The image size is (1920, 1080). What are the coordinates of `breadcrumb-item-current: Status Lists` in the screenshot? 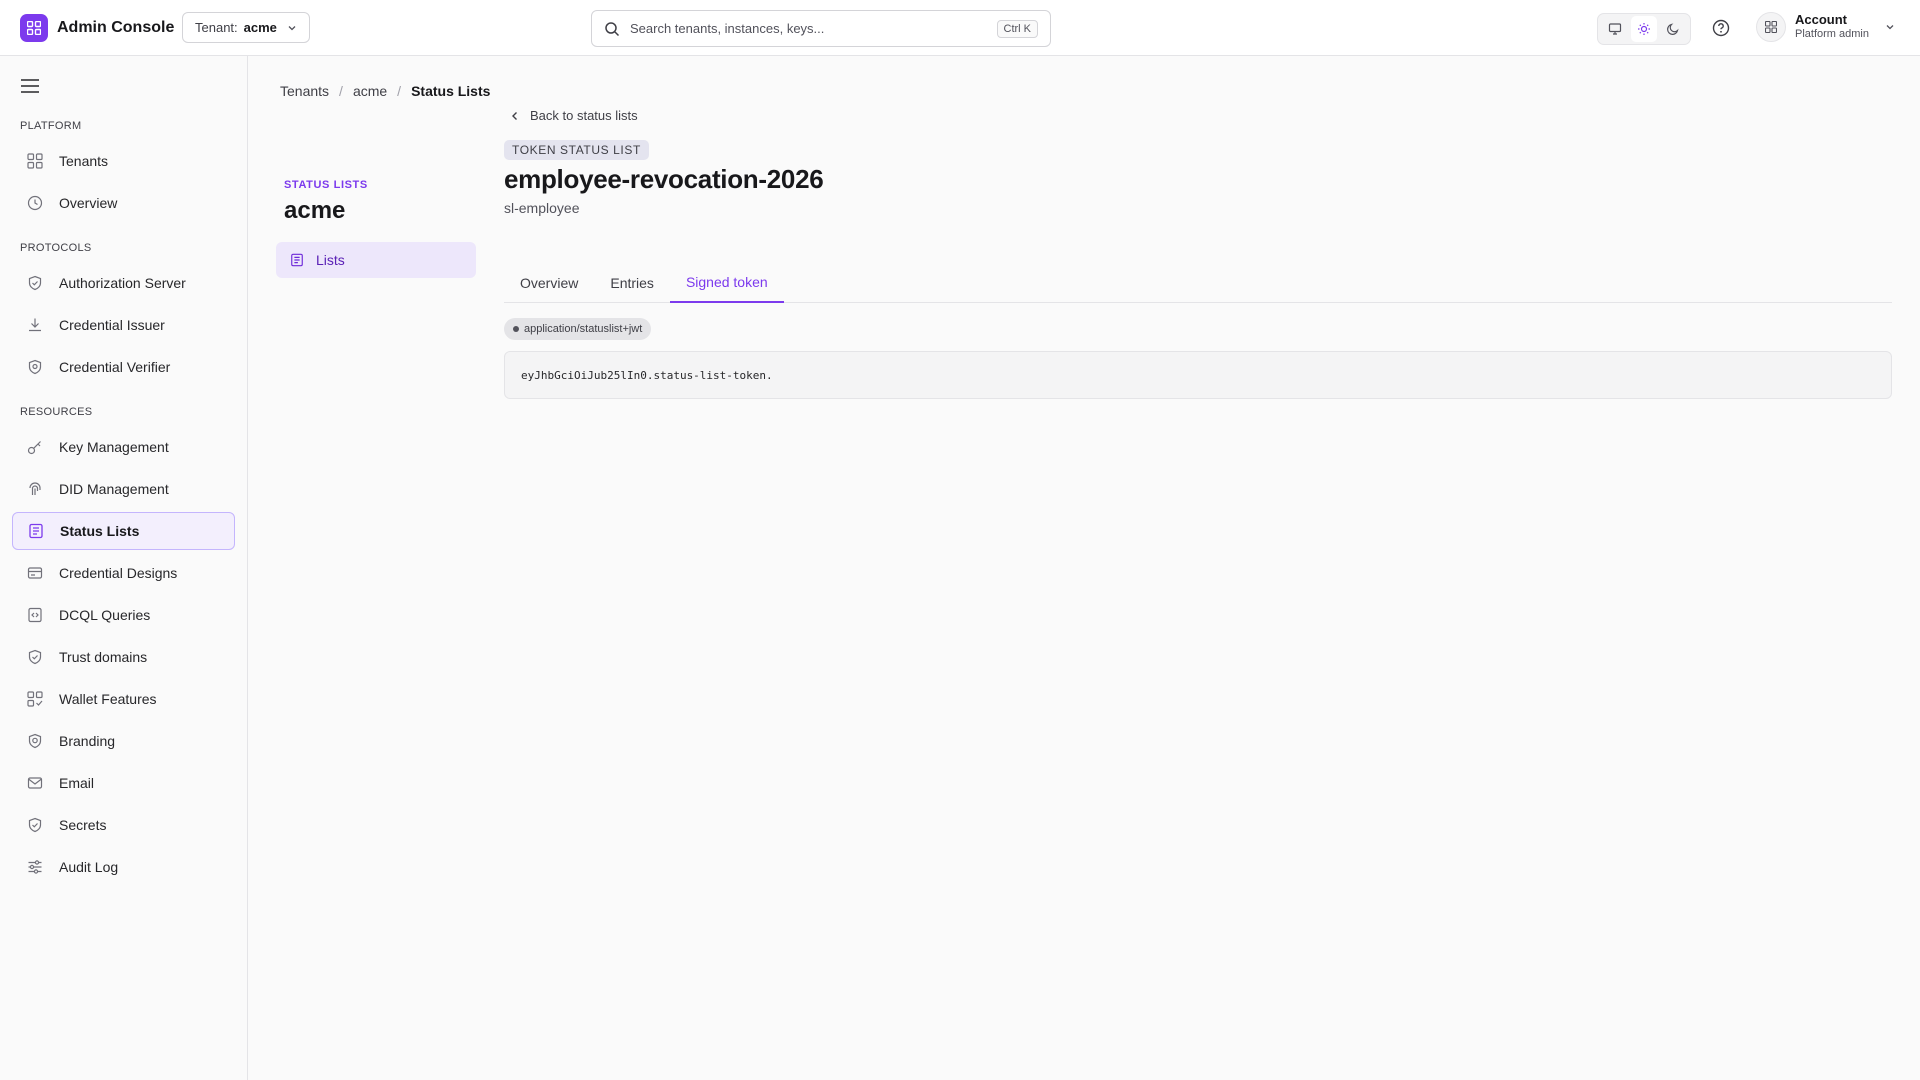 It's located at (451, 91).